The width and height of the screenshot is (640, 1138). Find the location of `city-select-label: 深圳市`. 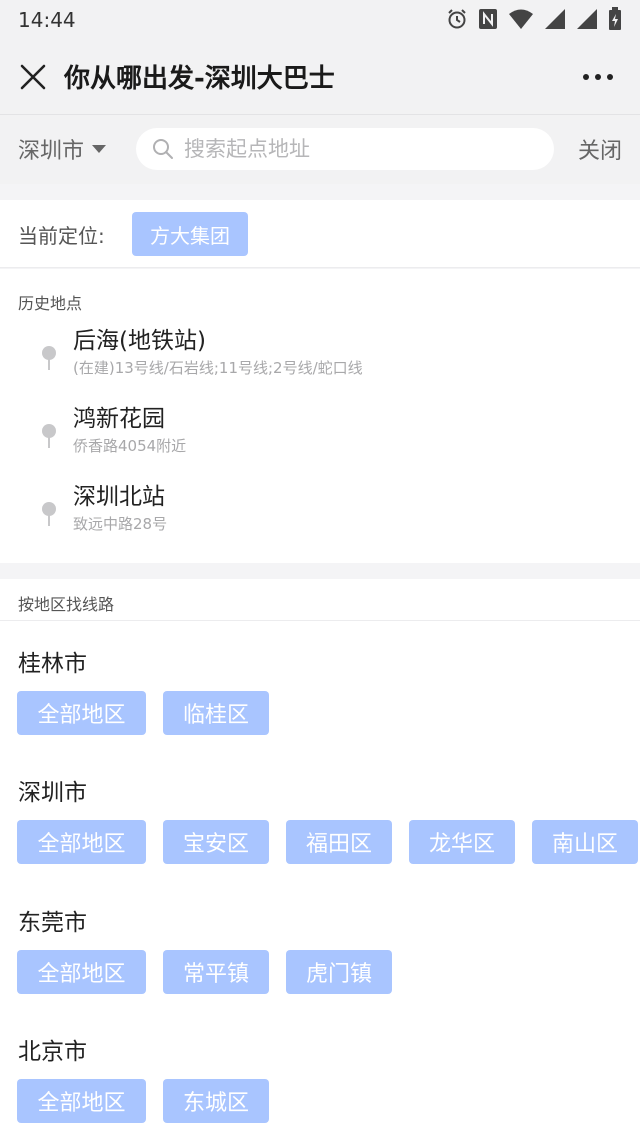

city-select-label: 深圳市 is located at coordinates (51, 151).